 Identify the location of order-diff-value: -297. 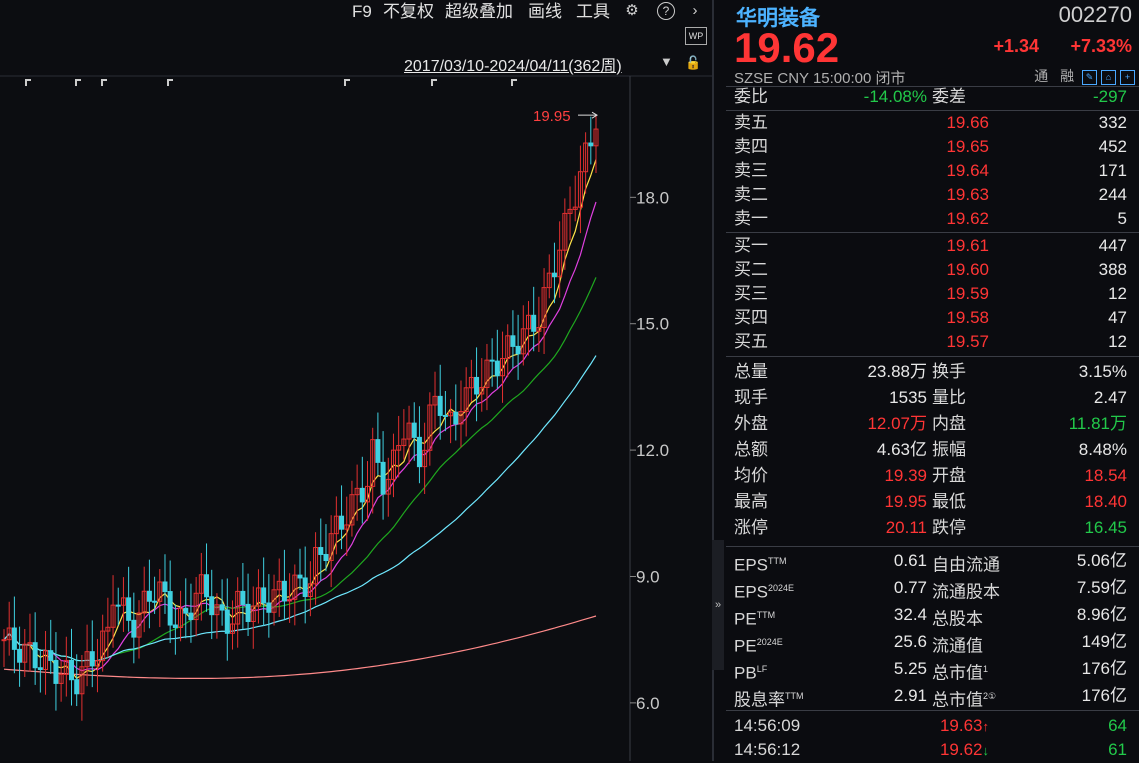
(1109, 96).